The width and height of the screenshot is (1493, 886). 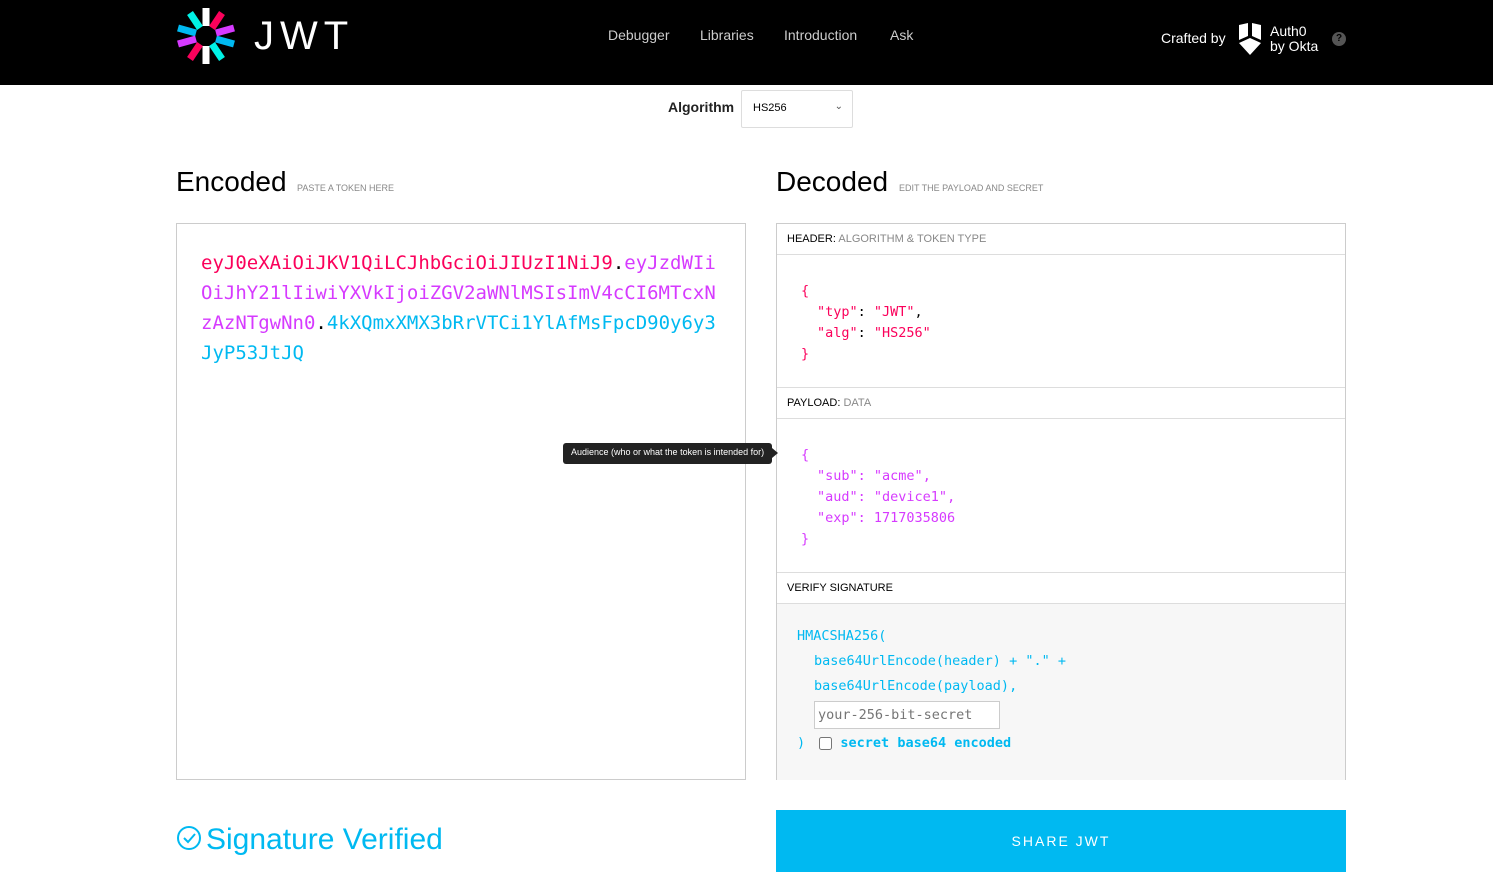 What do you see at coordinates (837, 476) in the screenshot?
I see `json-key: "sub"` at bounding box center [837, 476].